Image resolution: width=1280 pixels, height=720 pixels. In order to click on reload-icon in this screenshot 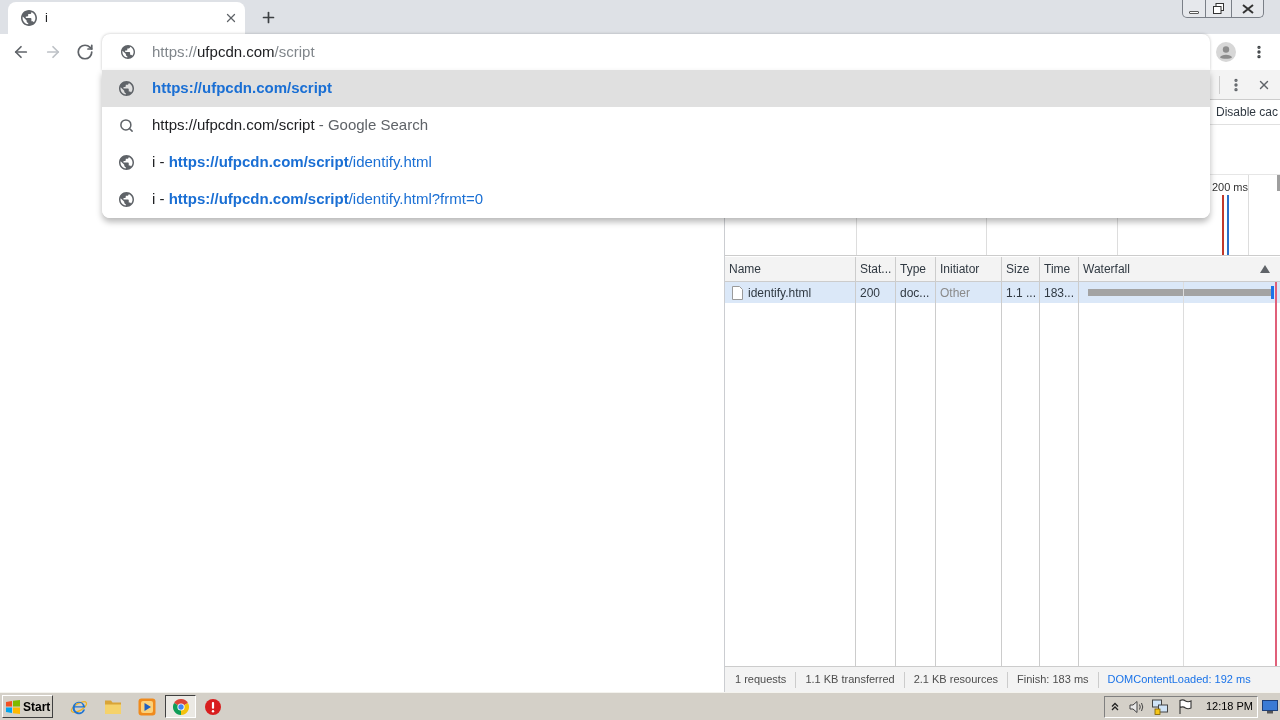, I will do `click(85, 52)`.